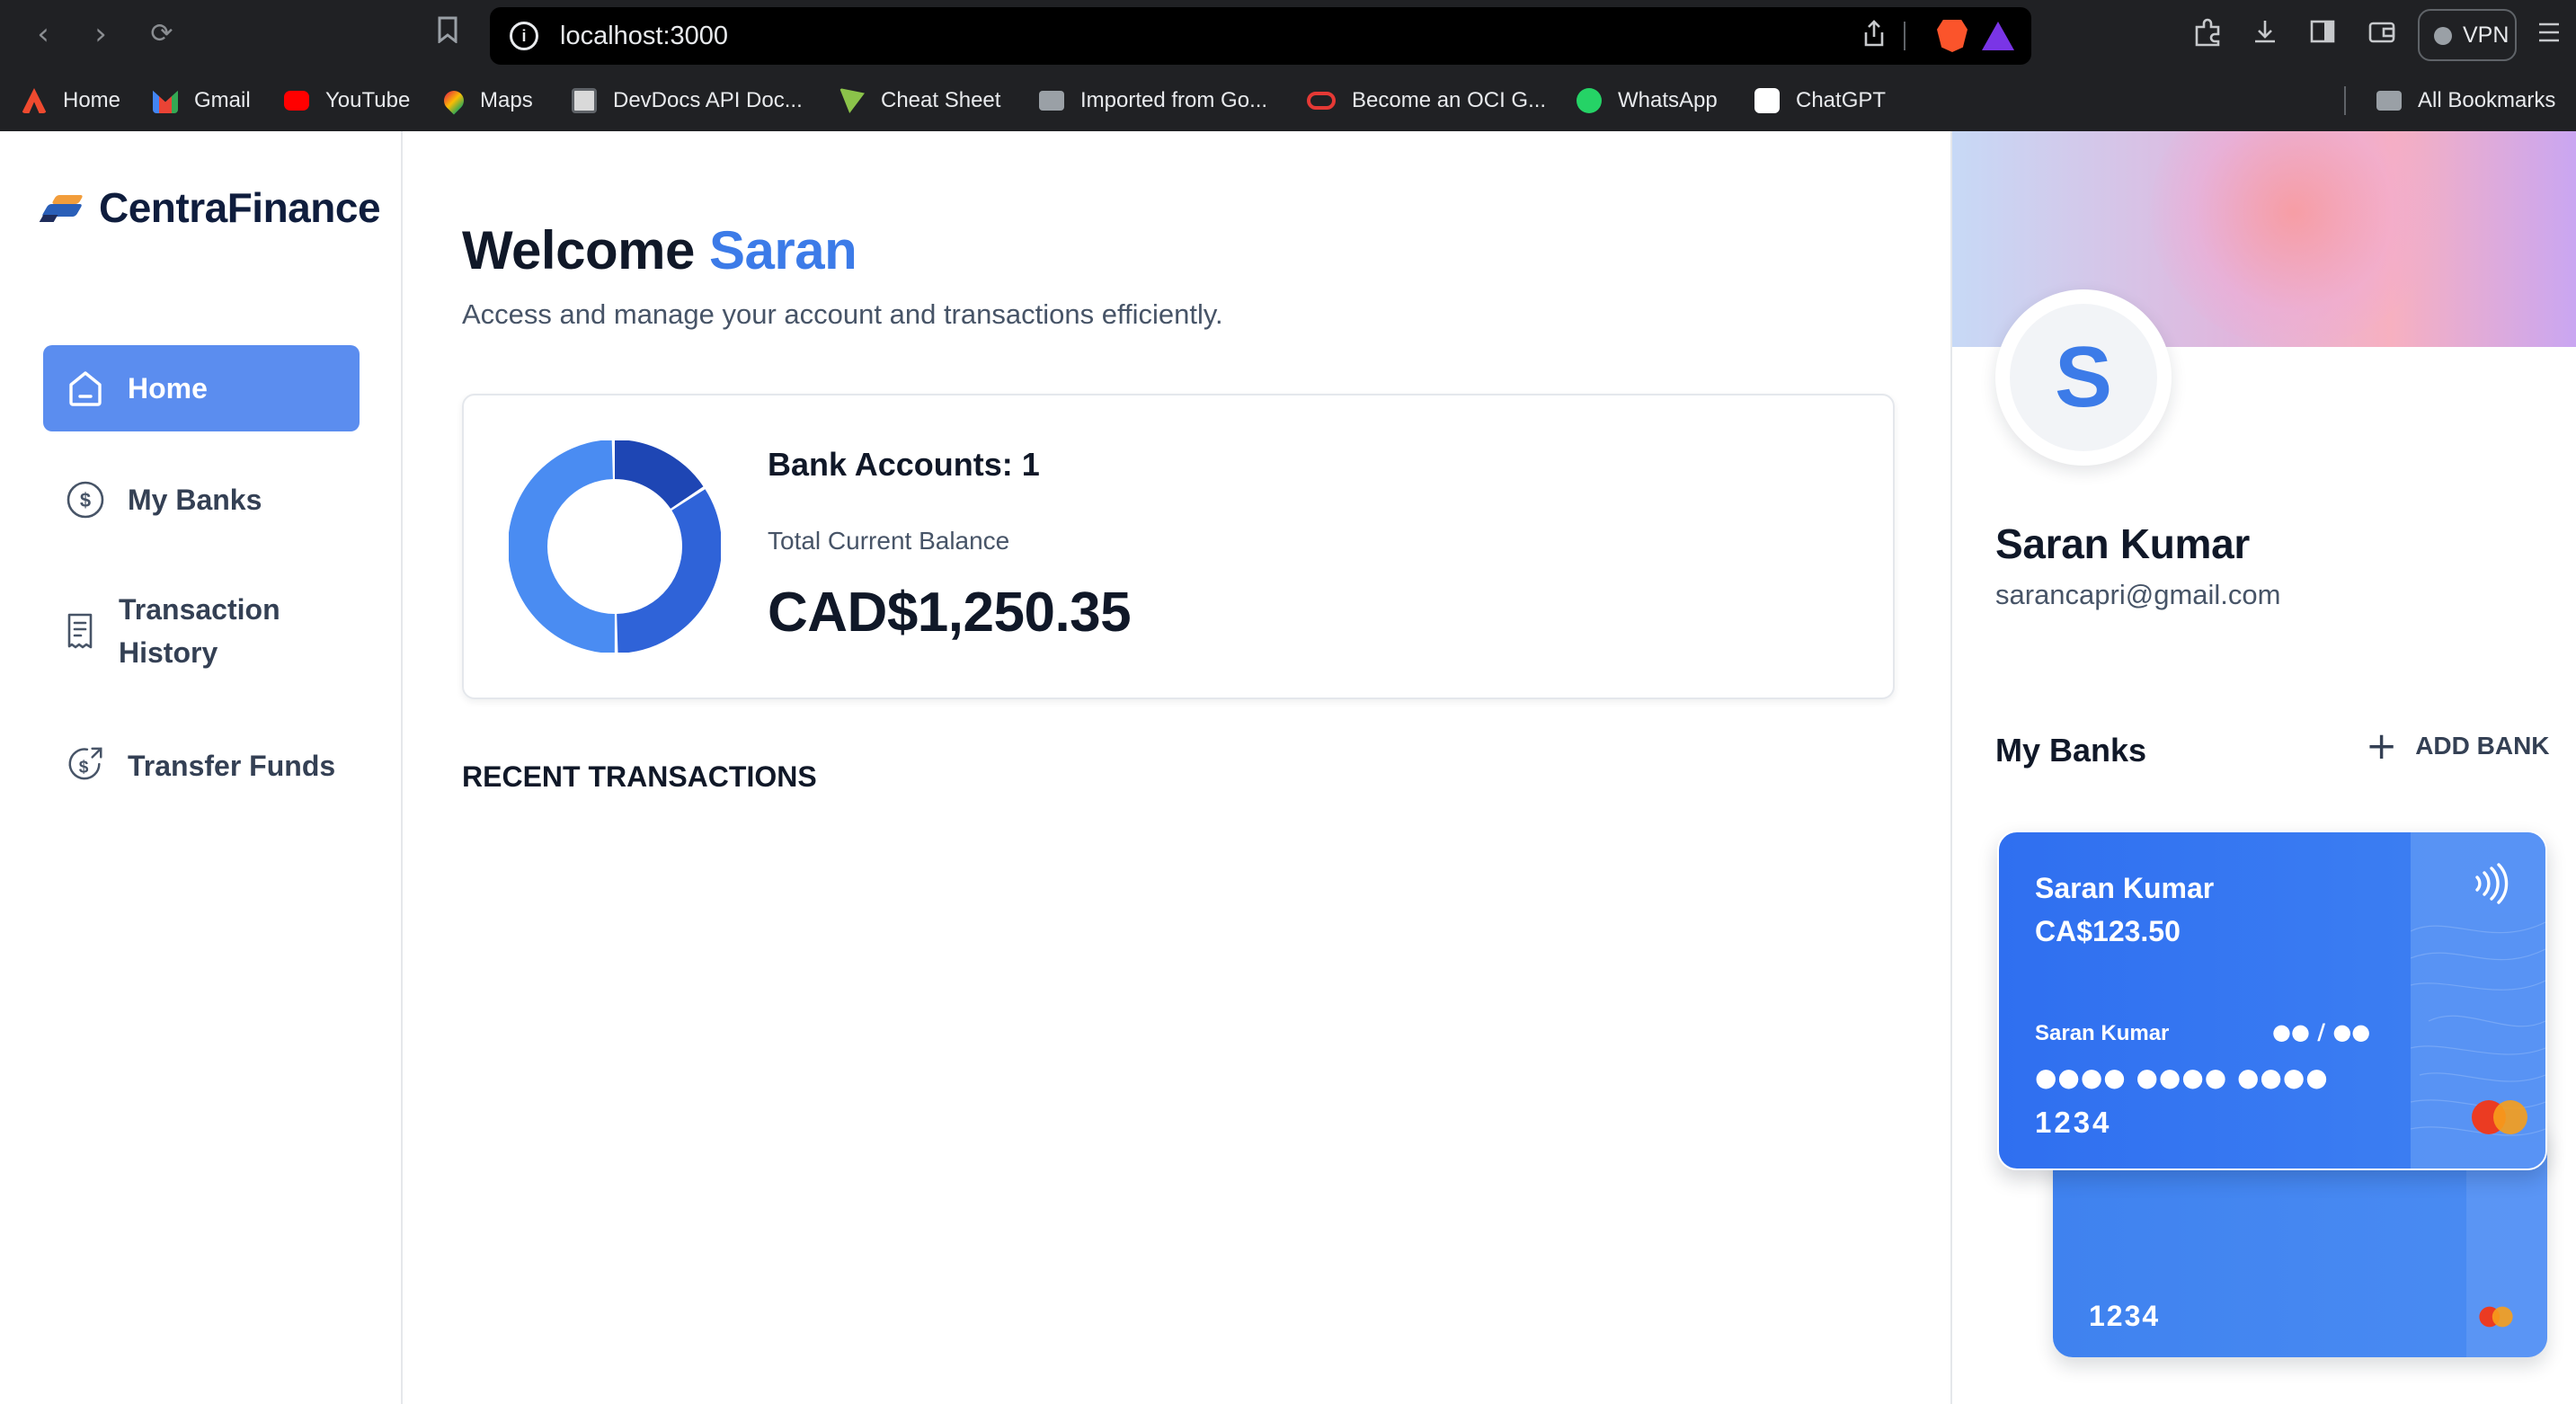  What do you see at coordinates (2102, 1033) in the screenshot?
I see `card-name-small: Saran Kumar` at bounding box center [2102, 1033].